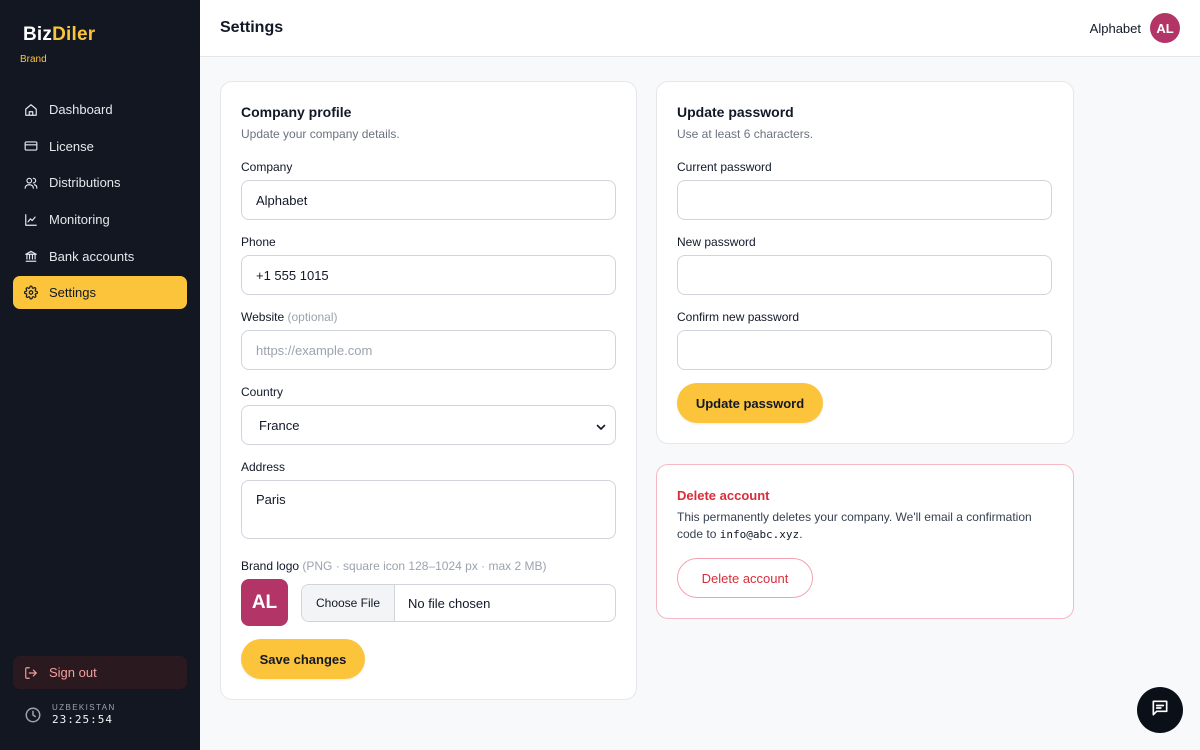 The image size is (1200, 750). I want to click on company-profile-subtitle: Update your company details., so click(320, 134).